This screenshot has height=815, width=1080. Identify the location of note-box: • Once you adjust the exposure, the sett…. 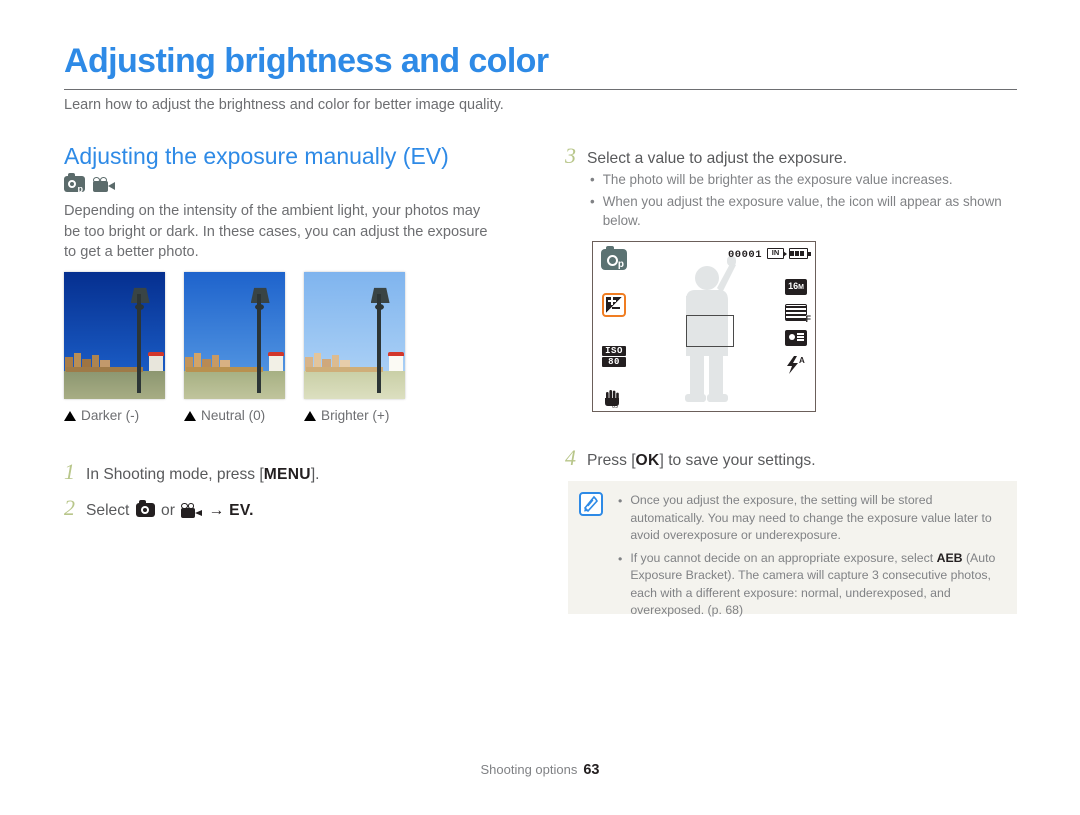
(792, 549).